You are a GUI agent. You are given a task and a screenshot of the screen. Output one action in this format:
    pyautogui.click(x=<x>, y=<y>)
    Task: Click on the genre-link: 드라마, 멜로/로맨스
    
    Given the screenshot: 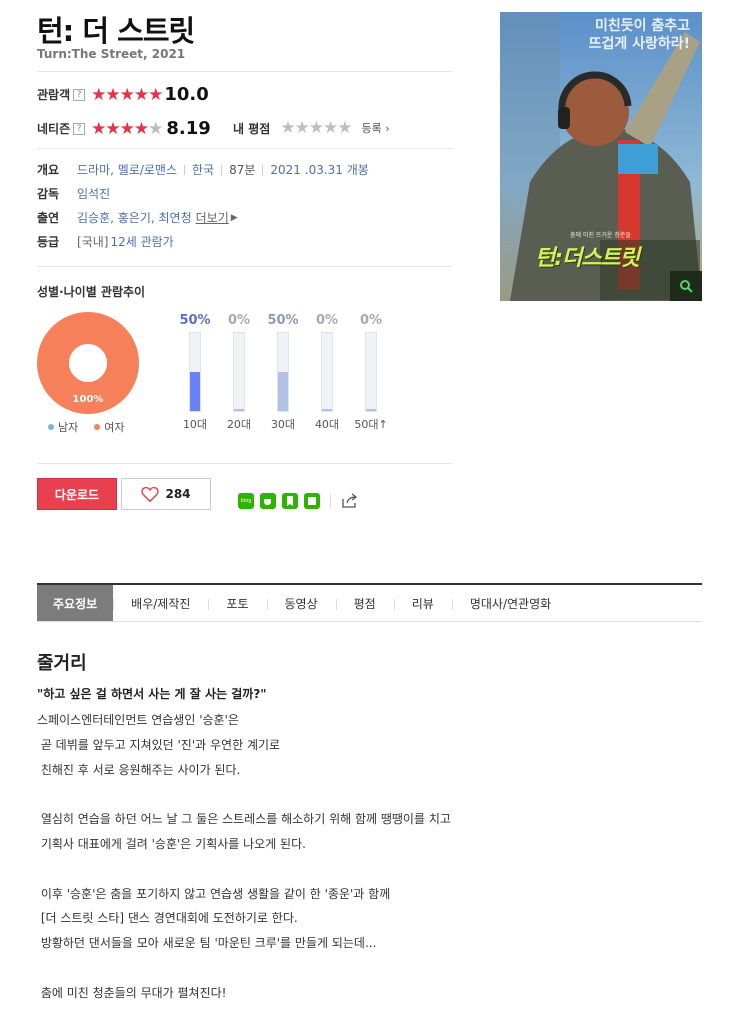 What is the action you would take?
    pyautogui.click(x=127, y=169)
    